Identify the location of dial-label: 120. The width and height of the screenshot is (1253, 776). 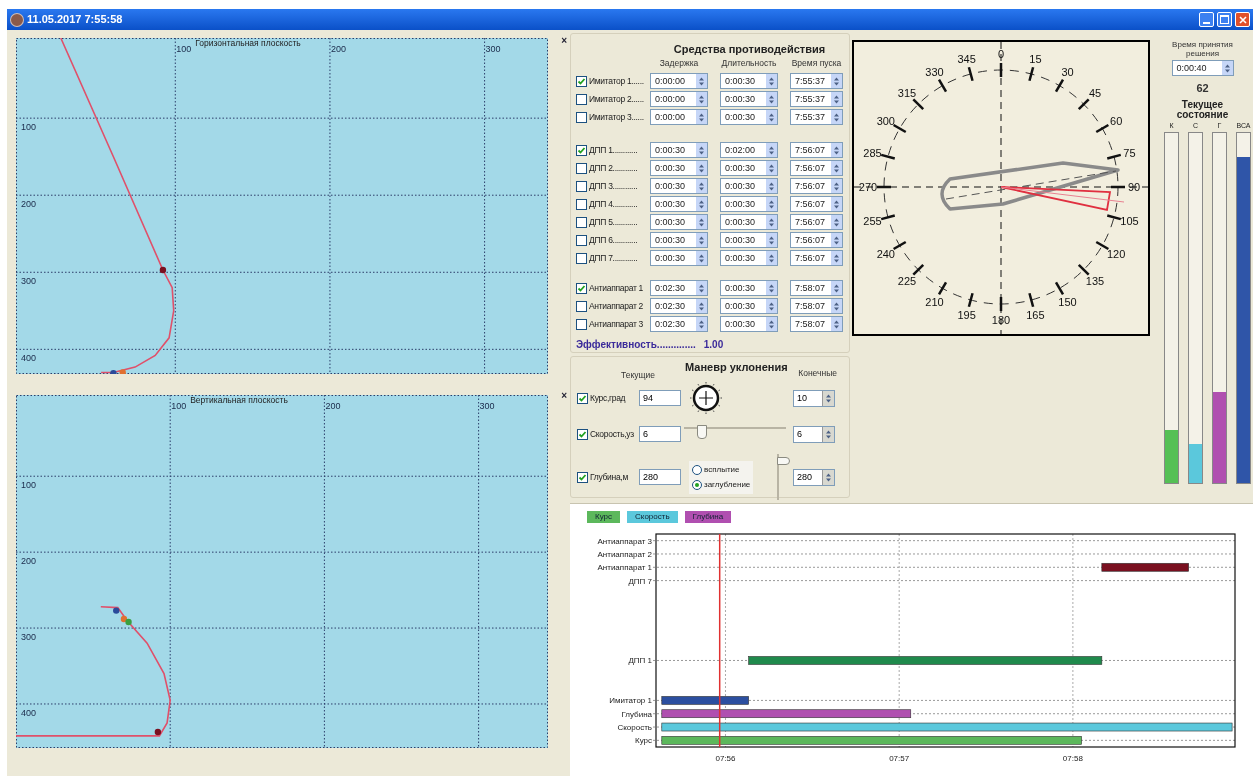
(1116, 253).